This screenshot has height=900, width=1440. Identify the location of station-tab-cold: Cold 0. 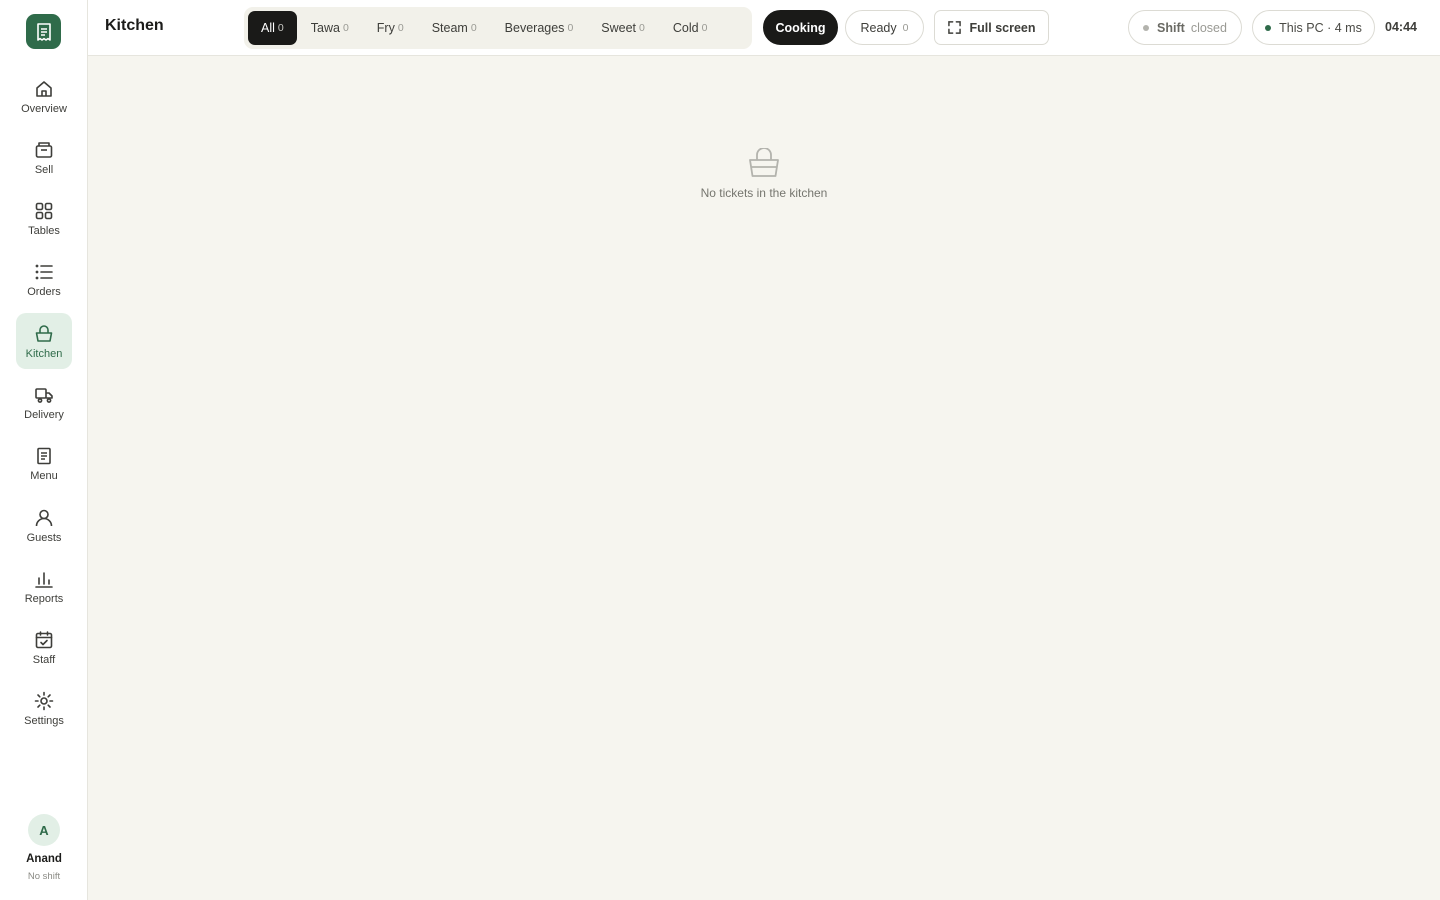
(690, 28).